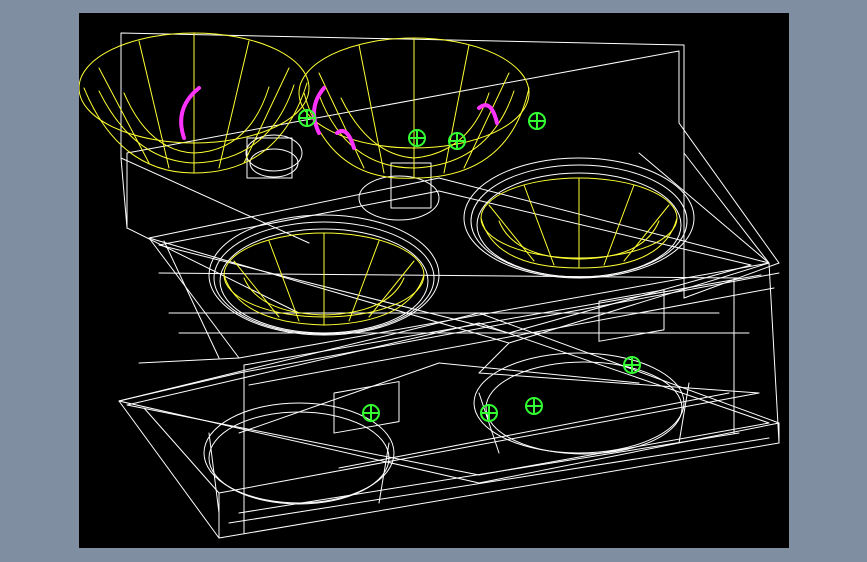 This screenshot has width=867, height=562. What do you see at coordinates (324, 279) in the screenshot?
I see `reflector-bowl-middle-left` at bounding box center [324, 279].